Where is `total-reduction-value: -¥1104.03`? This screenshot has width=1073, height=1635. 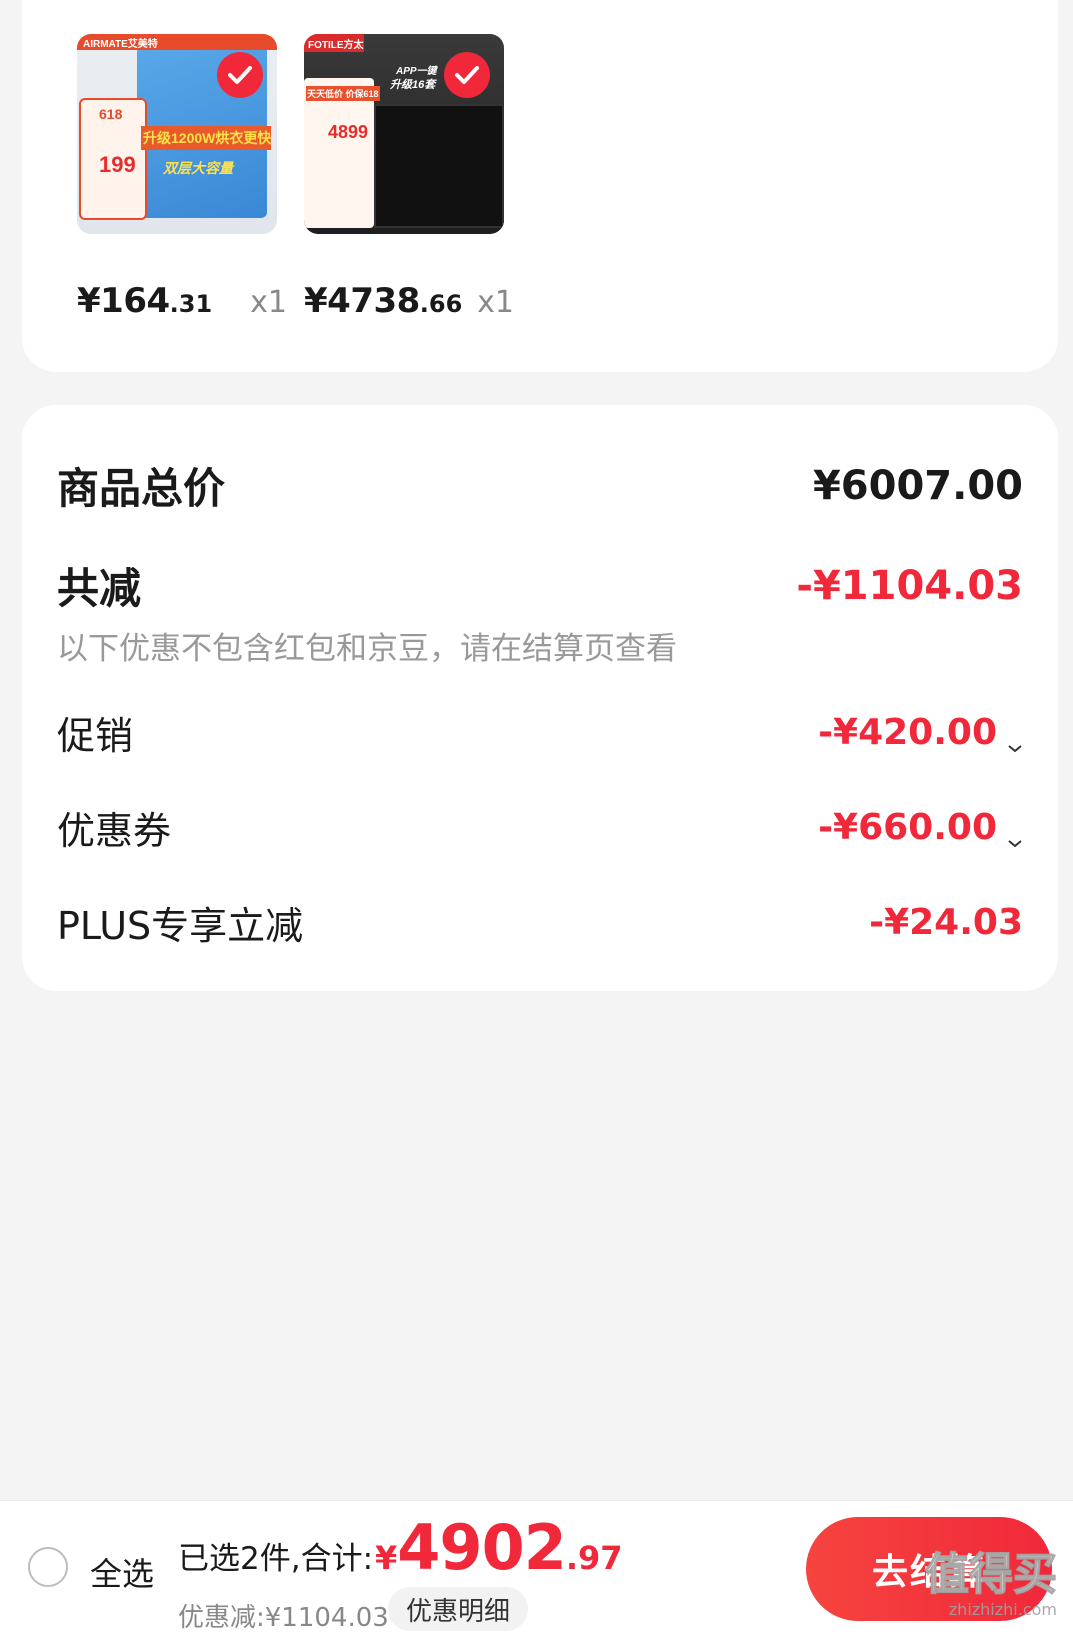
total-reduction-value: -¥1104.03 is located at coordinates (909, 585).